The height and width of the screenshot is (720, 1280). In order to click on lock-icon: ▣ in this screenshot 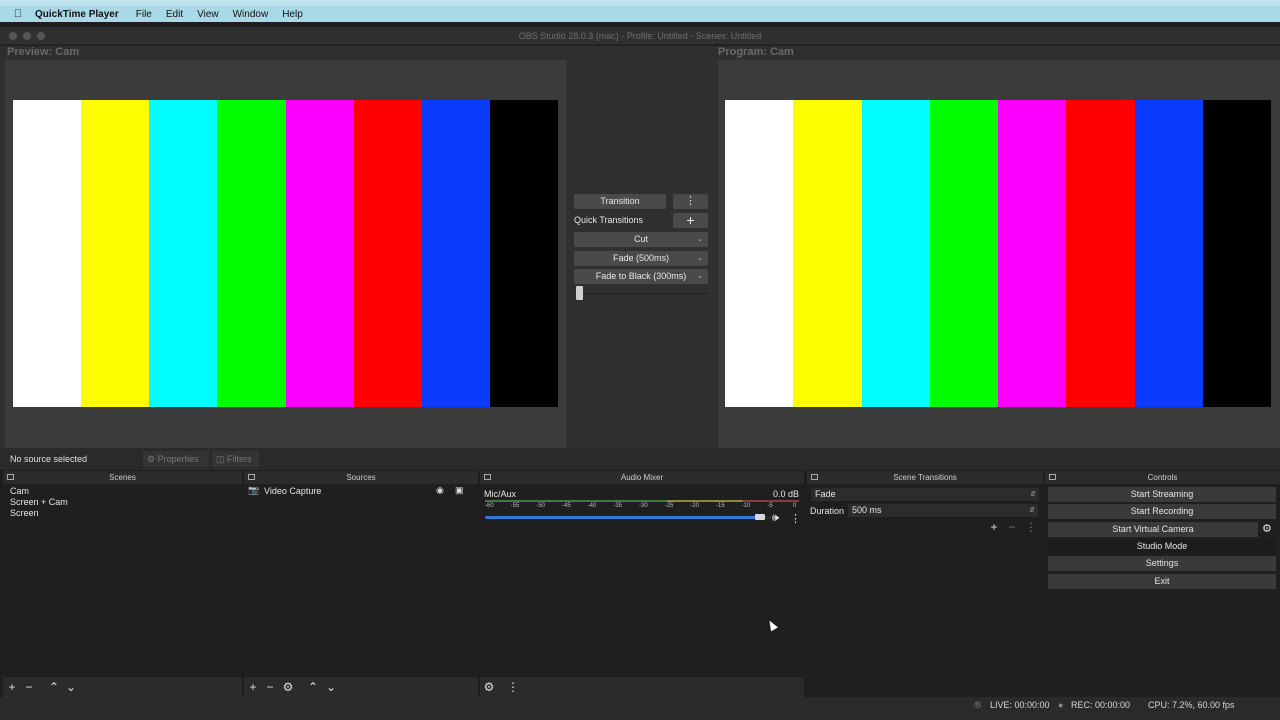, I will do `click(459, 490)`.